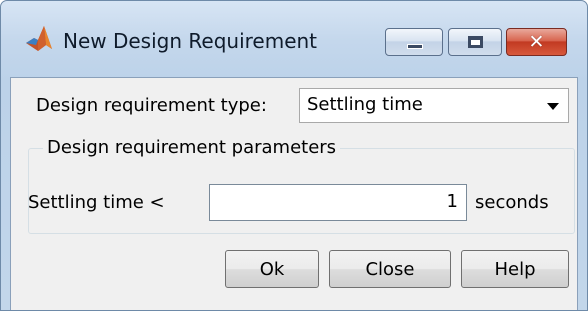 This screenshot has width=588, height=311. Describe the element at coordinates (338, 202) in the screenshot. I see `settling-time-input: 1` at that location.